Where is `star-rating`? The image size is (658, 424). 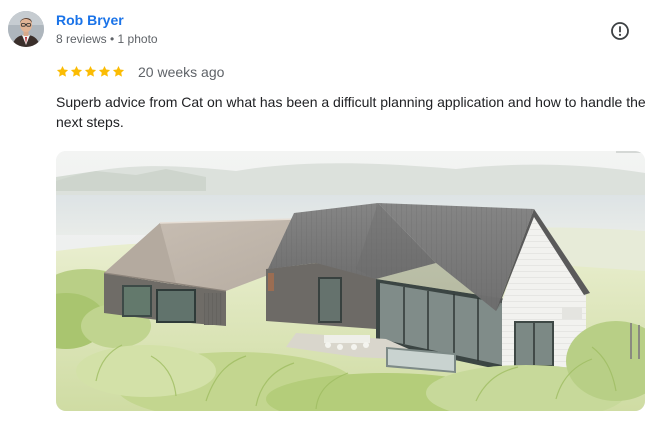 star-rating is located at coordinates (90, 71).